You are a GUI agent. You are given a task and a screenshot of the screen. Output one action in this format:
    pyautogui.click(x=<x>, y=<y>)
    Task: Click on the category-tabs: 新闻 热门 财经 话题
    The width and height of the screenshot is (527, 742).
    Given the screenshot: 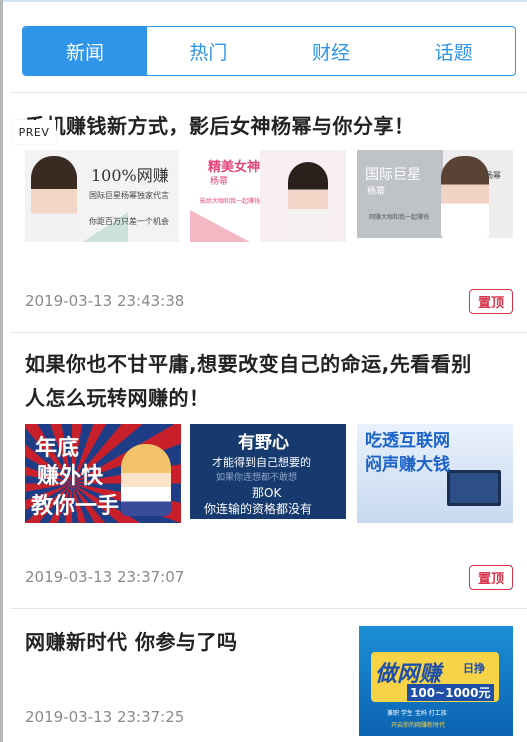 What is the action you would take?
    pyautogui.click(x=269, y=51)
    